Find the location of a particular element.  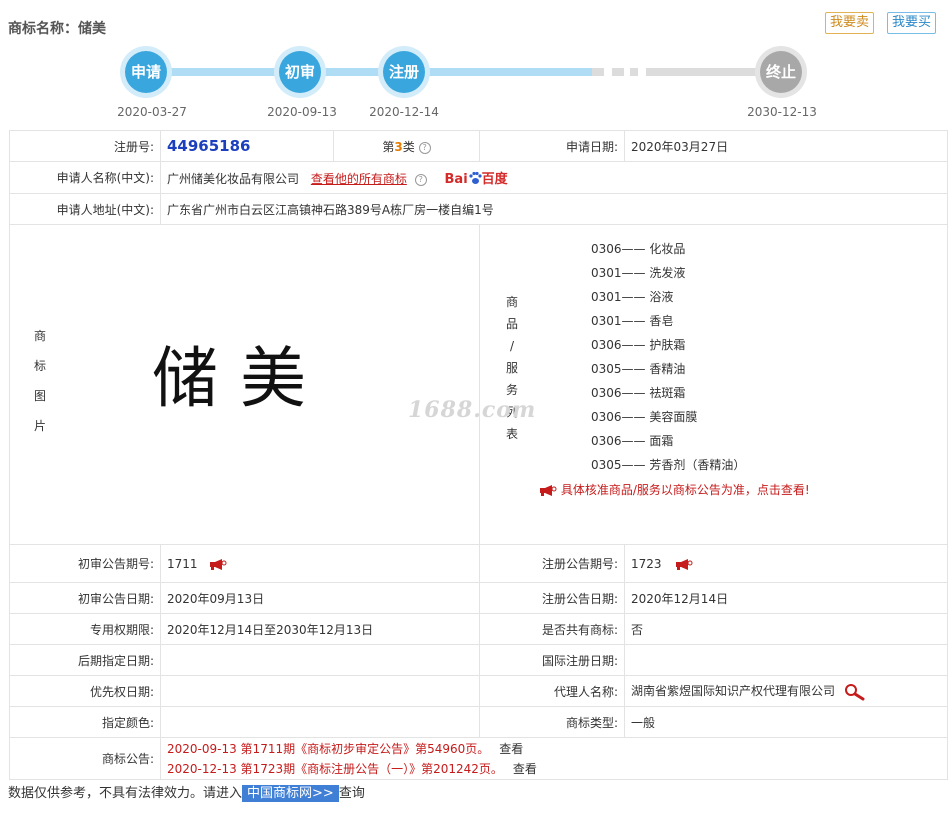

cn-trademark-link: 中国商标网>> is located at coordinates (290, 793).